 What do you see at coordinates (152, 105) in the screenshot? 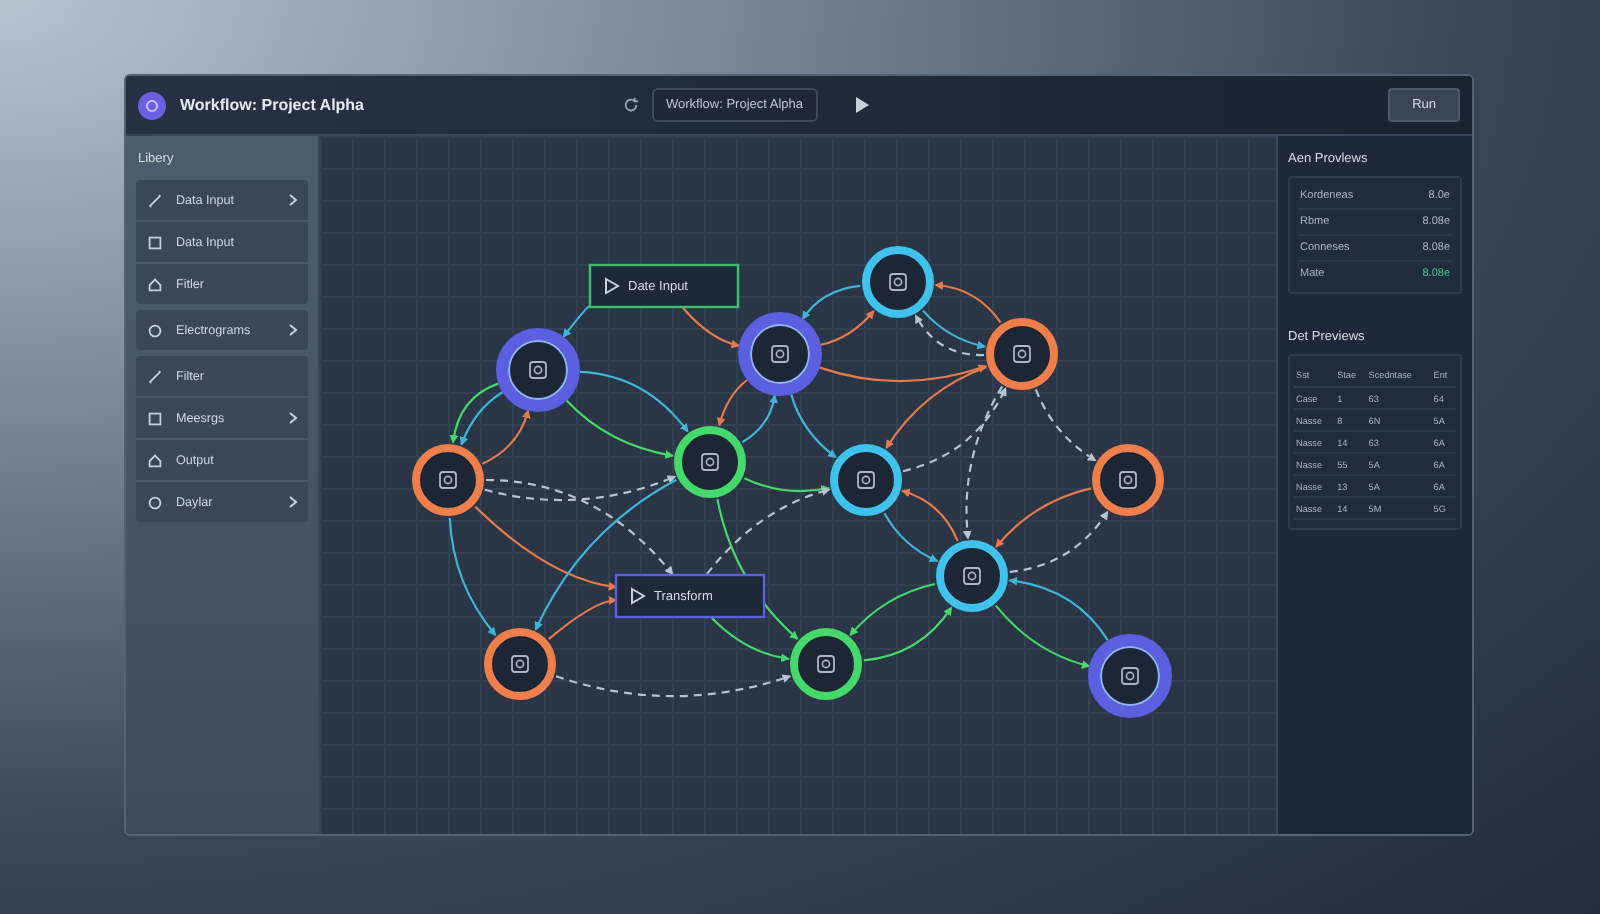
I see `logo-icon` at bounding box center [152, 105].